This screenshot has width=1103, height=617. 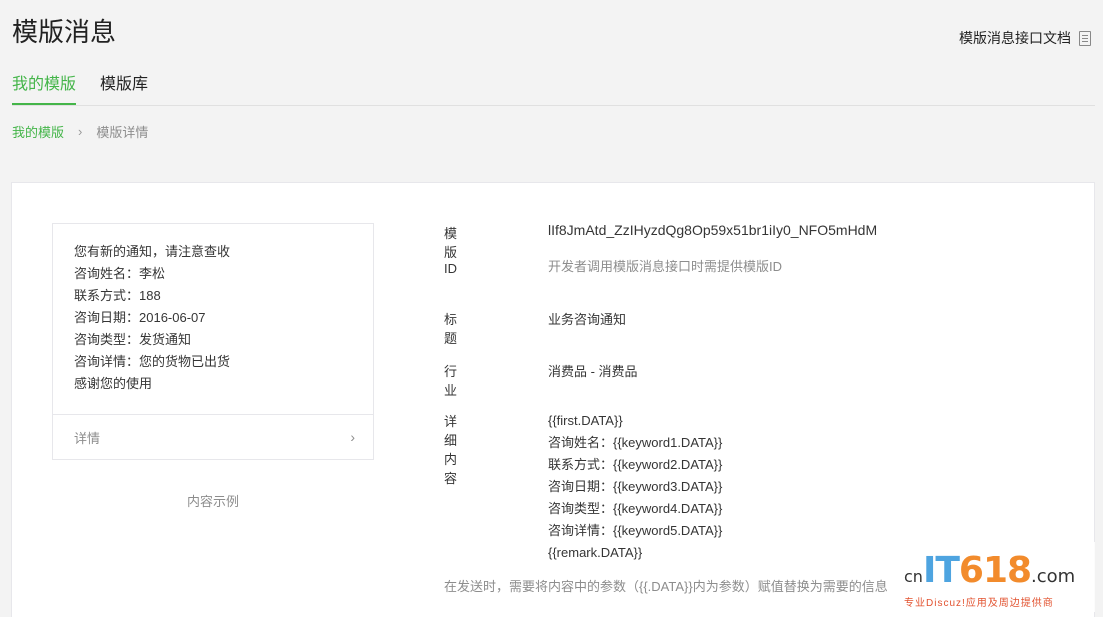 What do you see at coordinates (124, 85) in the screenshot?
I see `tab-template-library: 模版库` at bounding box center [124, 85].